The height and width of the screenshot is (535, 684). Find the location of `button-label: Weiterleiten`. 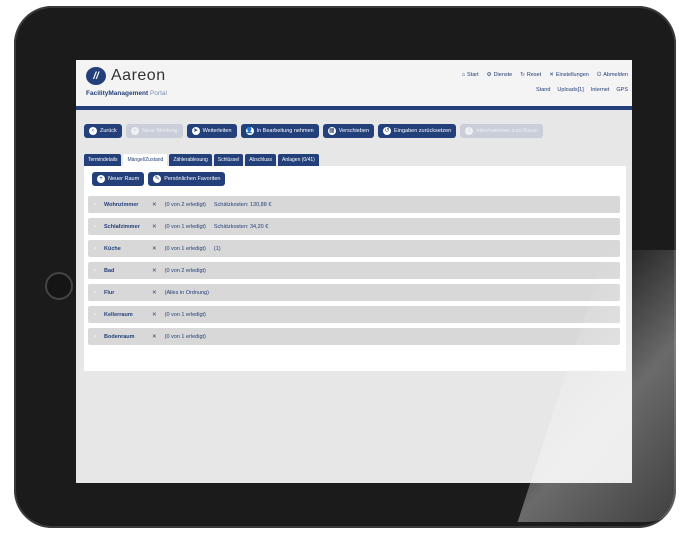

button-label: Weiterleiten is located at coordinates (217, 131).